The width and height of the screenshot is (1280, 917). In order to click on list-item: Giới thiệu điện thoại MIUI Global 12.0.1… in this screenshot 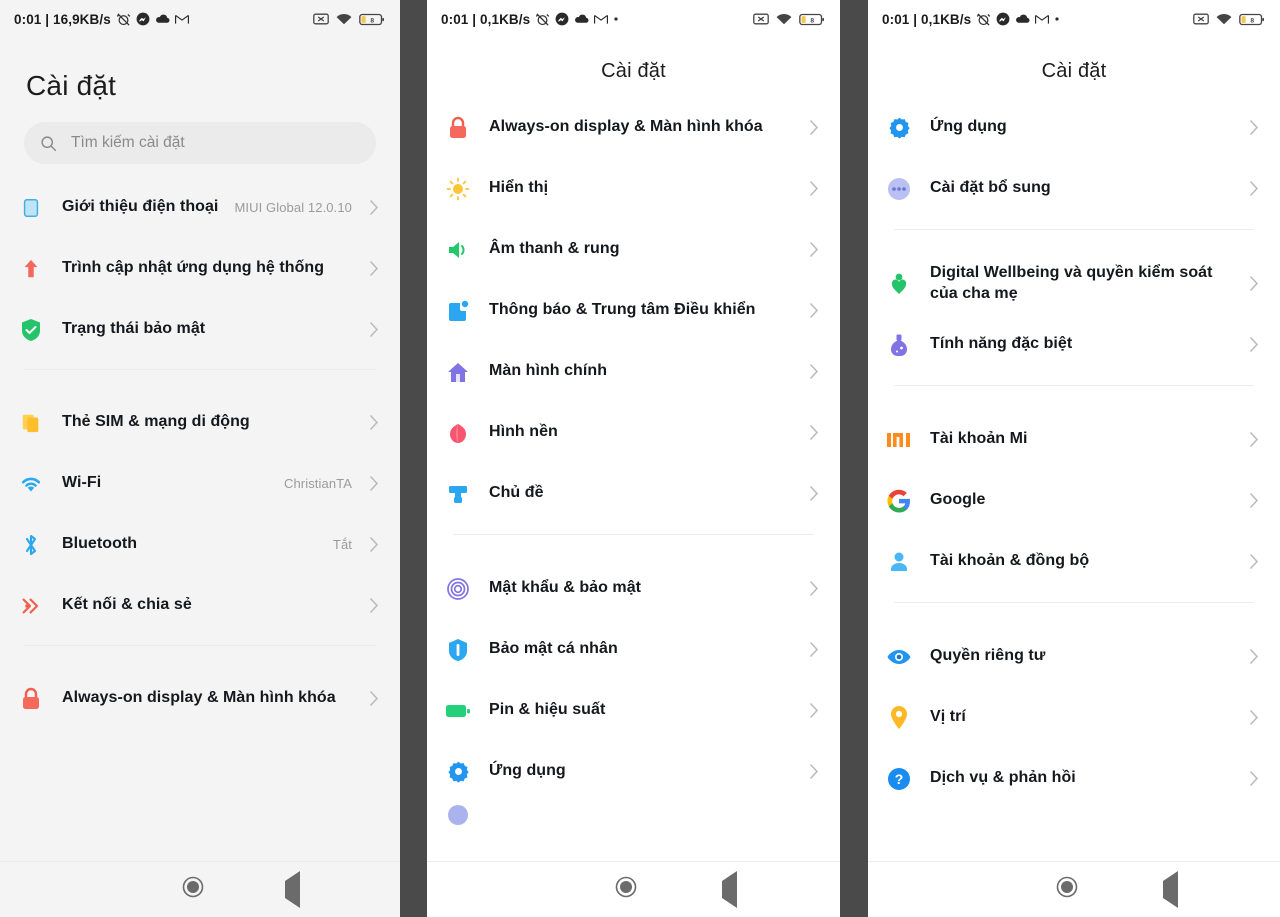, I will do `click(200, 207)`.